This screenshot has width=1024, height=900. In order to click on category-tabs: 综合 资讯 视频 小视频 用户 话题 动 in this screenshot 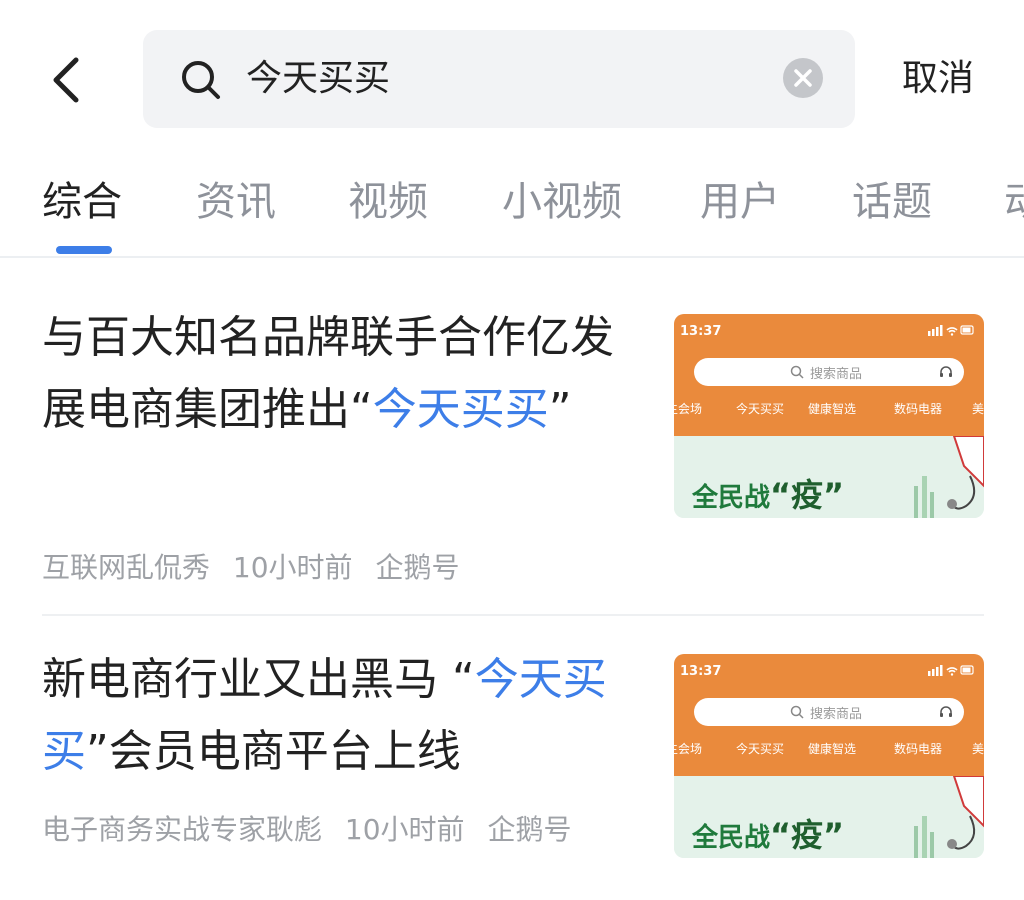, I will do `click(512, 209)`.